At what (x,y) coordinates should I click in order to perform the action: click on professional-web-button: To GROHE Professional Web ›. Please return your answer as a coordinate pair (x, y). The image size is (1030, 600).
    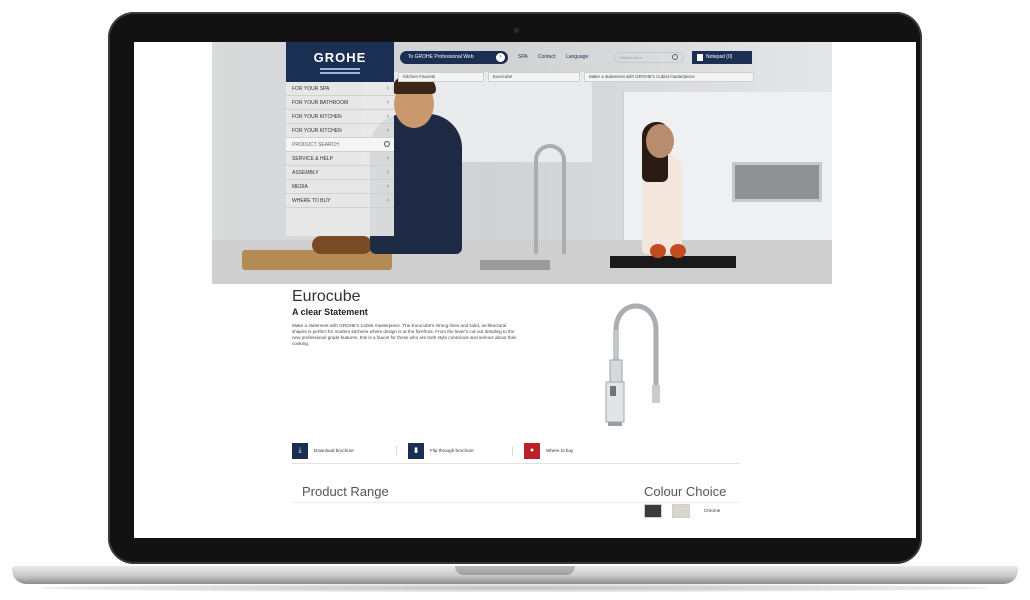
    Looking at the image, I should click on (454, 57).